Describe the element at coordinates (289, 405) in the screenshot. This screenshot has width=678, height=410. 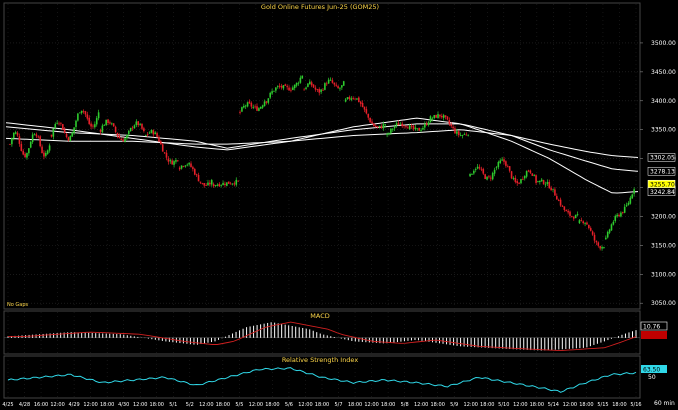
I see `time-tick-label: 5/6` at that location.